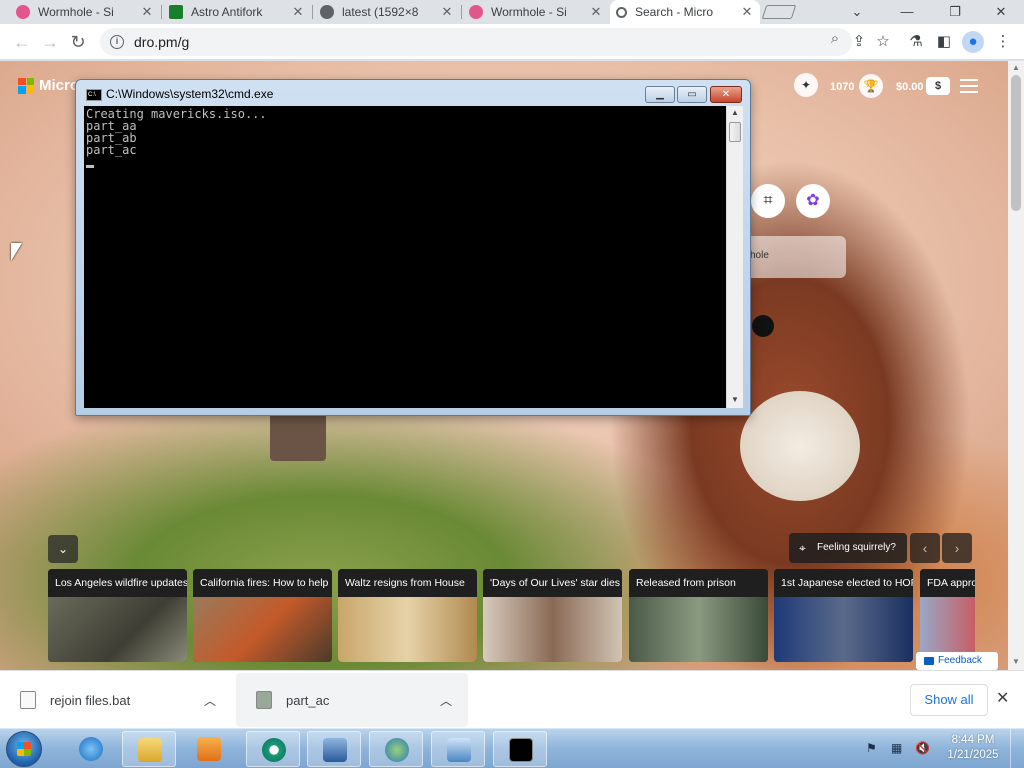  I want to click on trophy-icon: 🏆, so click(871, 86).